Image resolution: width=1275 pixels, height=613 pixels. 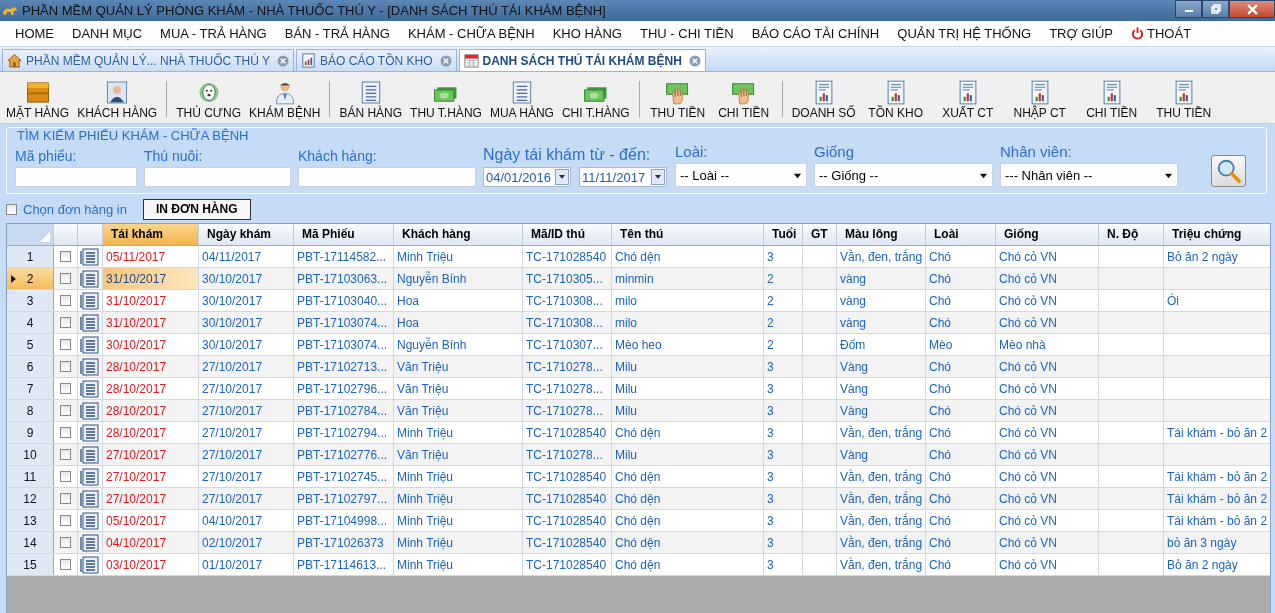 What do you see at coordinates (148, 60) in the screenshot?
I see `document-tab: PHẦN MỀM QUẢN LÝ... NHÀ THUỐC THÚ Y` at bounding box center [148, 60].